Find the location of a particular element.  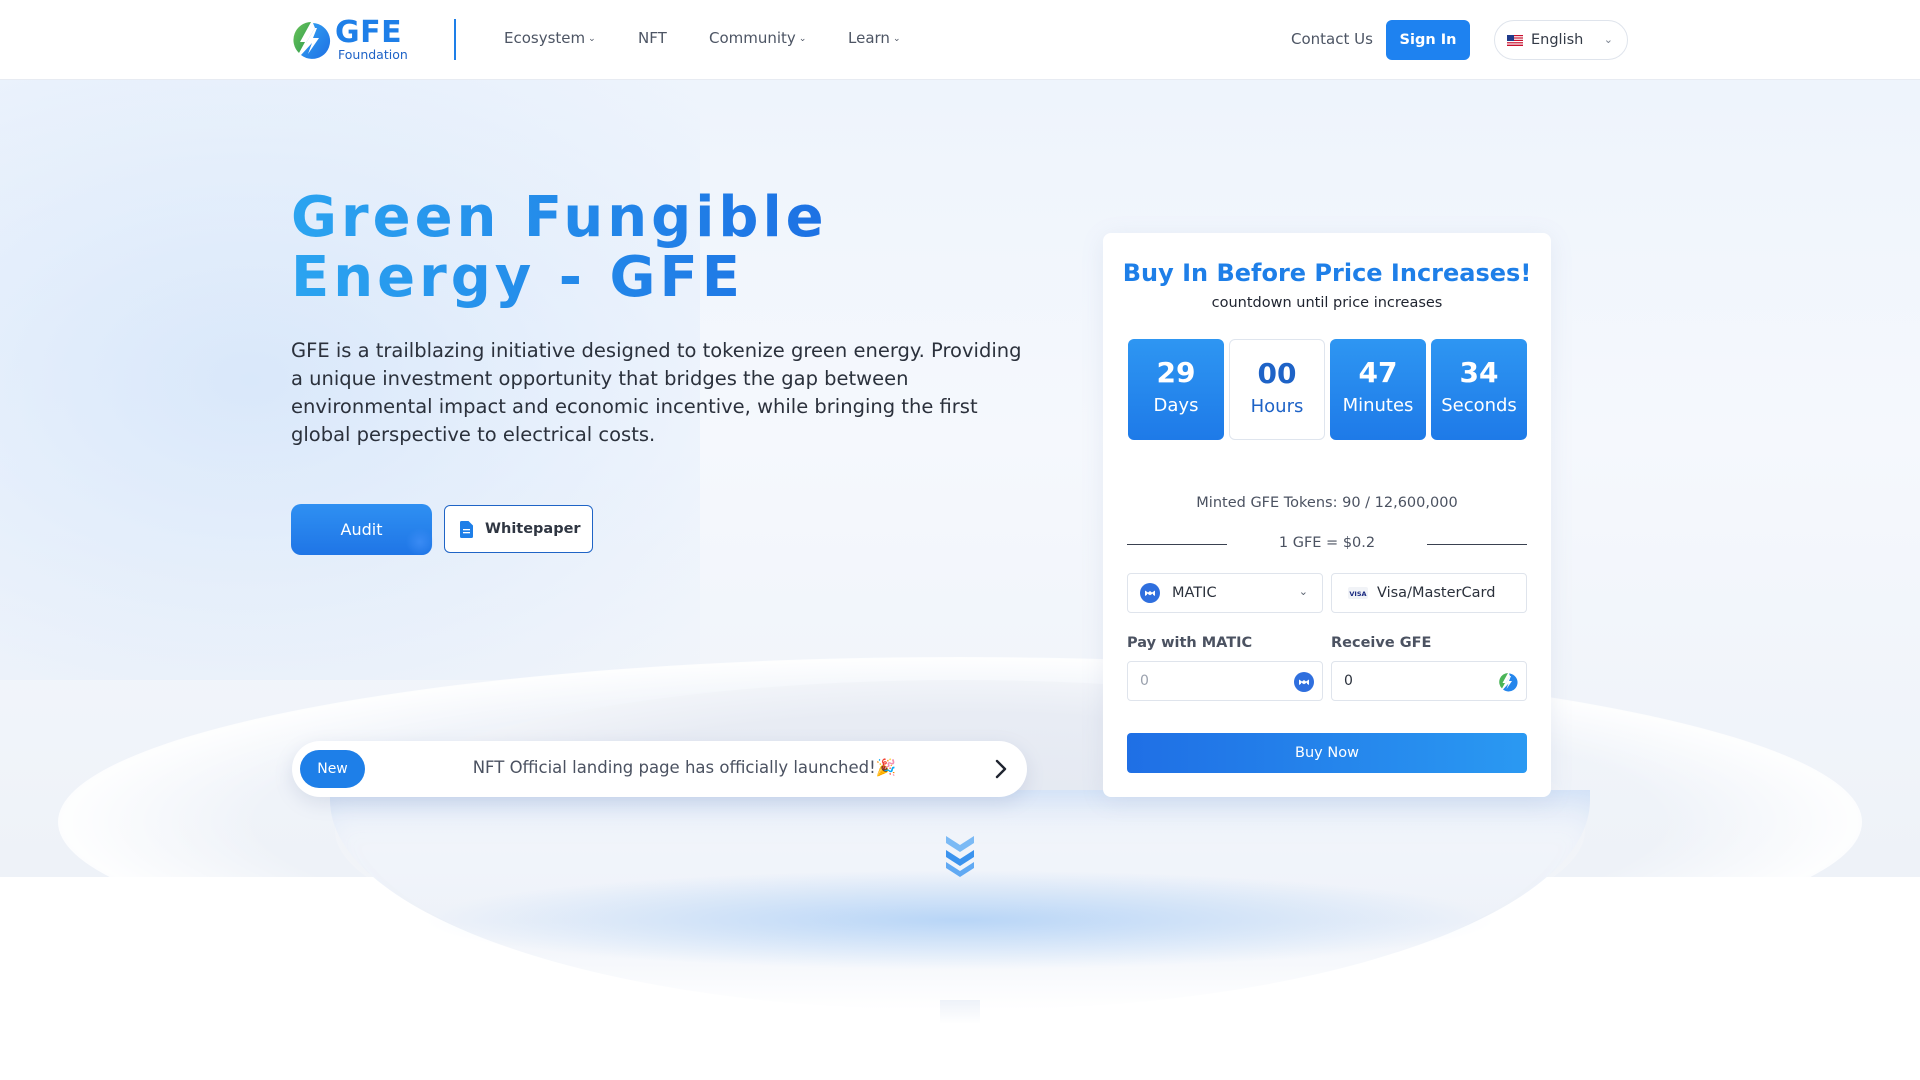

nav-community: Community ⌄ is located at coordinates (757, 38).